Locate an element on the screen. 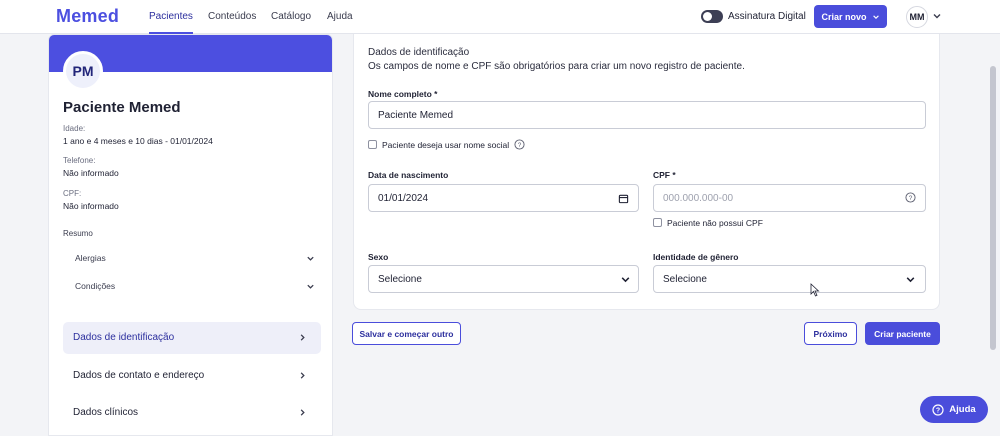 Image resolution: width=1000 pixels, height=436 pixels. digital-signature-label: Assinatura Digital is located at coordinates (767, 16).